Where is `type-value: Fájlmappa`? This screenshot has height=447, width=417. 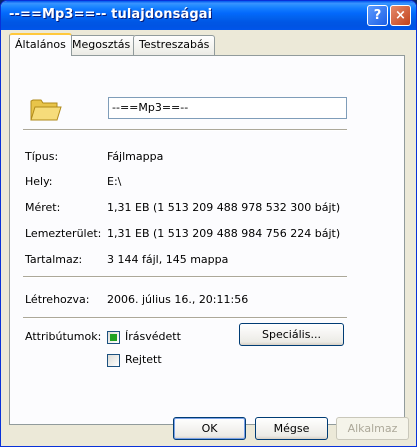
type-value: Fájlmappa is located at coordinates (135, 156).